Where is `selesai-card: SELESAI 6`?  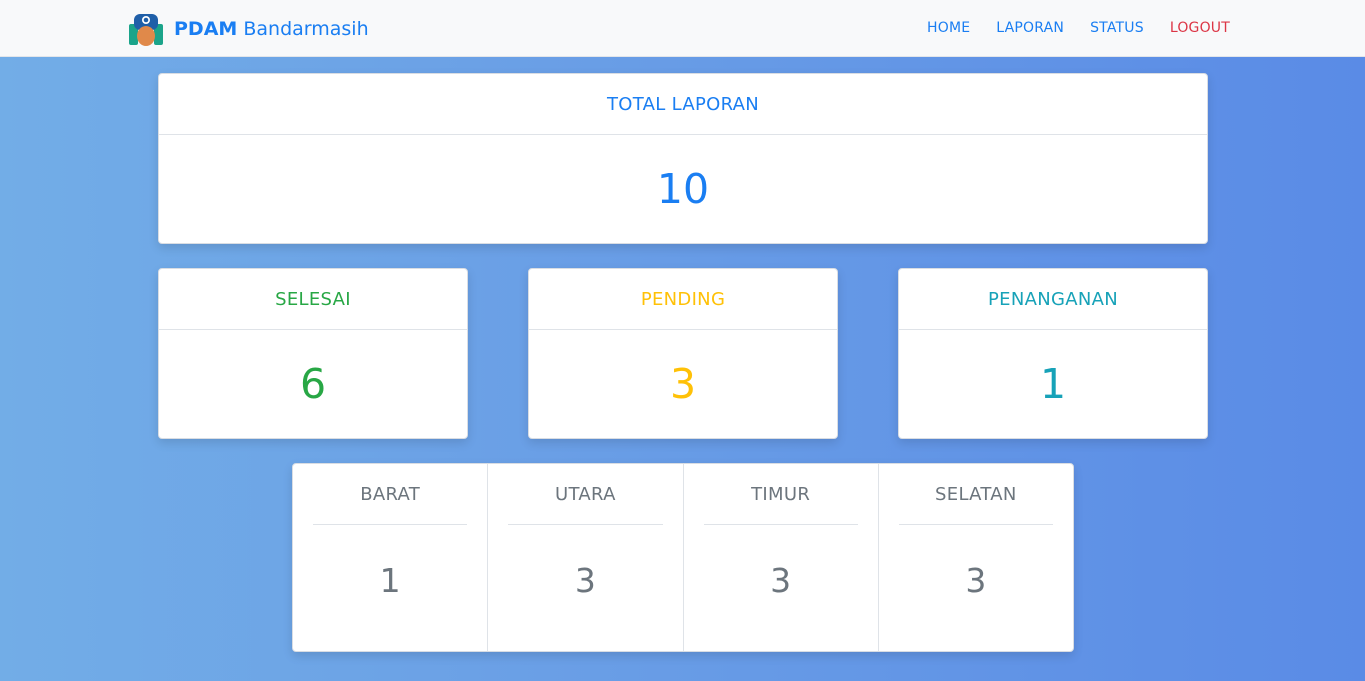 selesai-card: SELESAI 6 is located at coordinates (313, 353).